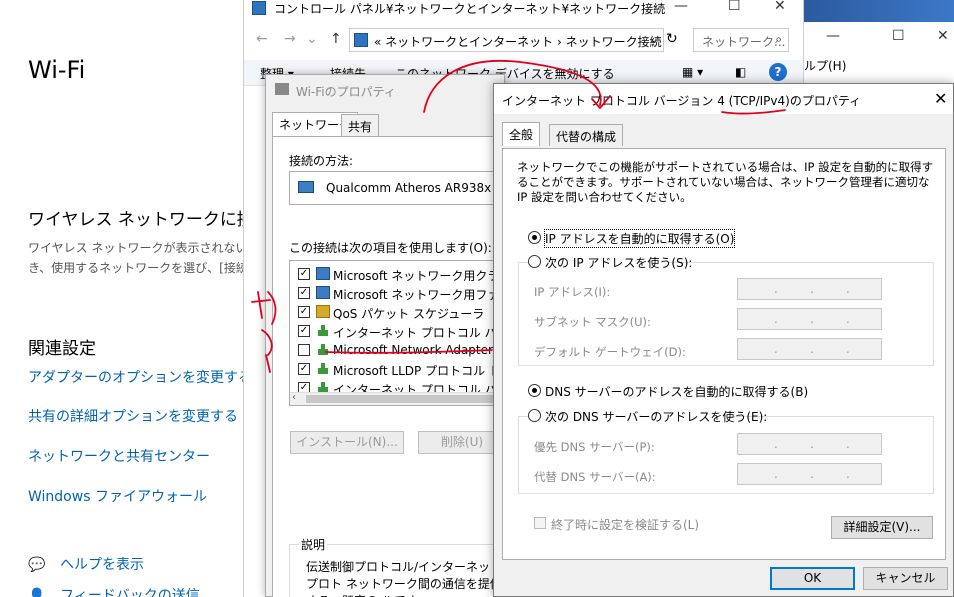  Describe the element at coordinates (470, 9) in the screenshot. I see `explorer-title: コントロール パネル¥ネットワークとインターネット¥ネットワーク接続` at that location.